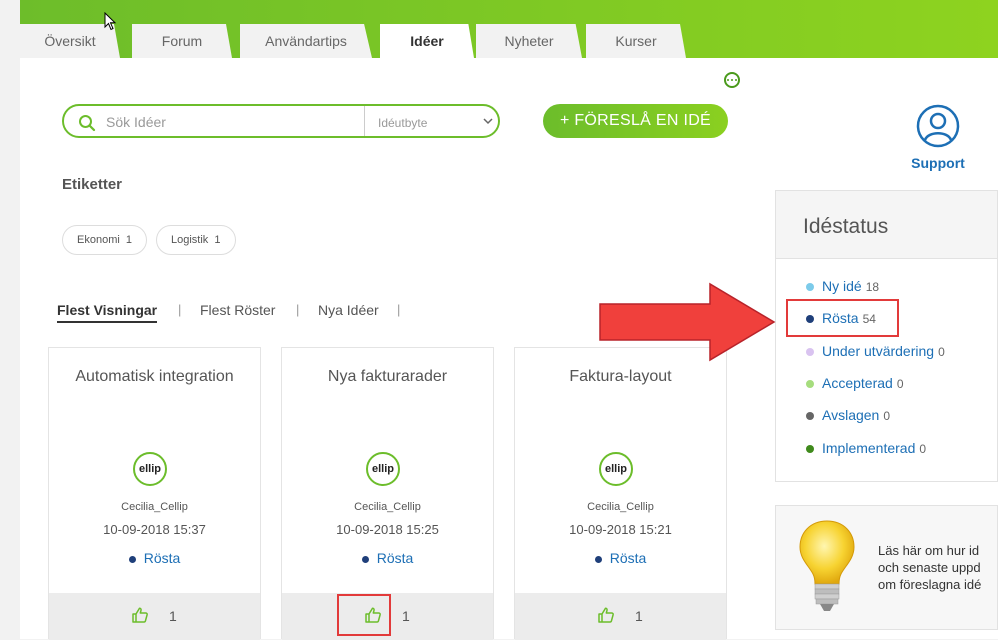  I want to click on search-bar: Sök Idéer Idéutbyte, so click(281, 121).